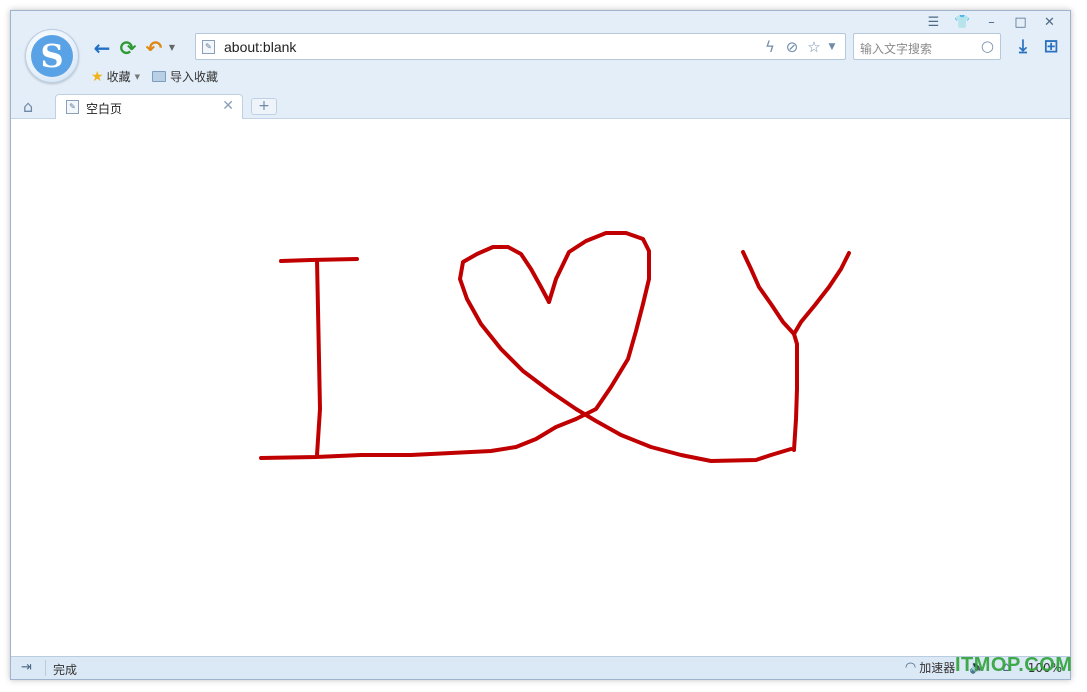  I want to click on heart-left-lobe-stroke, so click(625, 354).